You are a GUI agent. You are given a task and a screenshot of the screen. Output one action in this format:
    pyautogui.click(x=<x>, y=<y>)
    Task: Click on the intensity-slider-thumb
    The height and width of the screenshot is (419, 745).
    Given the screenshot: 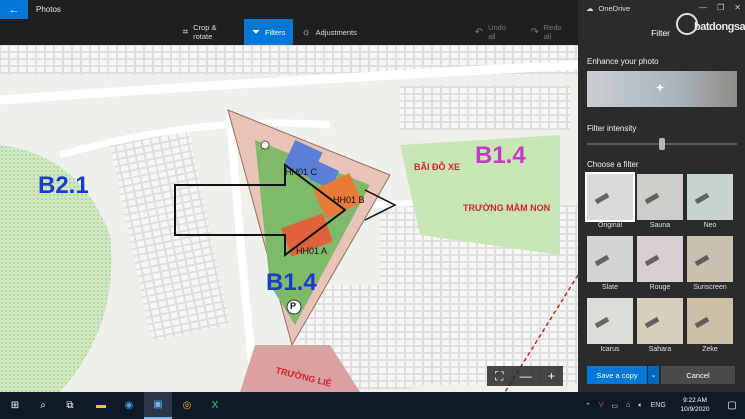 What is the action you would take?
    pyautogui.click(x=662, y=144)
    